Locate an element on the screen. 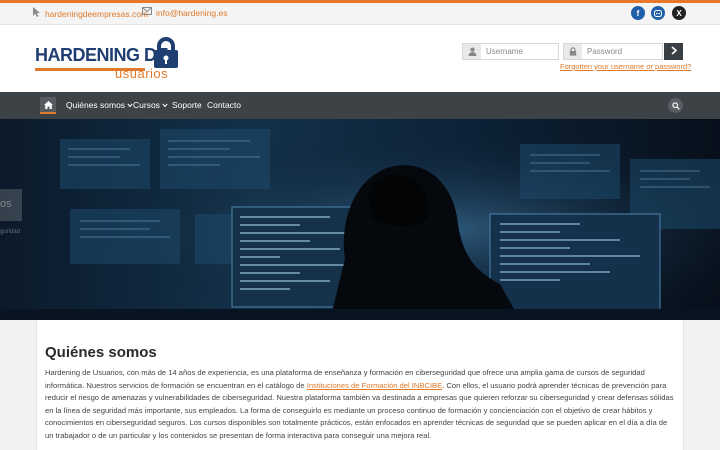 The width and height of the screenshot is (720, 450). website-link: hardeningdeempresas.com is located at coordinates (96, 14).